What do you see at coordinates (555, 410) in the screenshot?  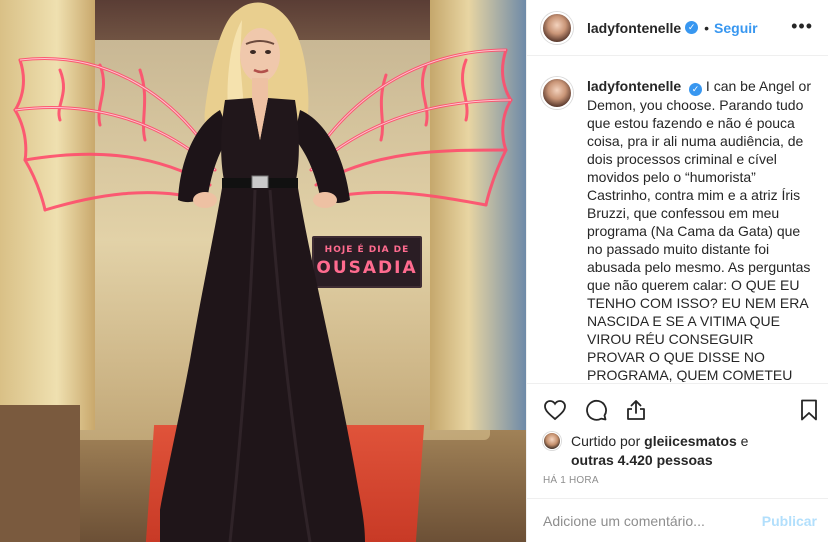 I see `heart-icon` at bounding box center [555, 410].